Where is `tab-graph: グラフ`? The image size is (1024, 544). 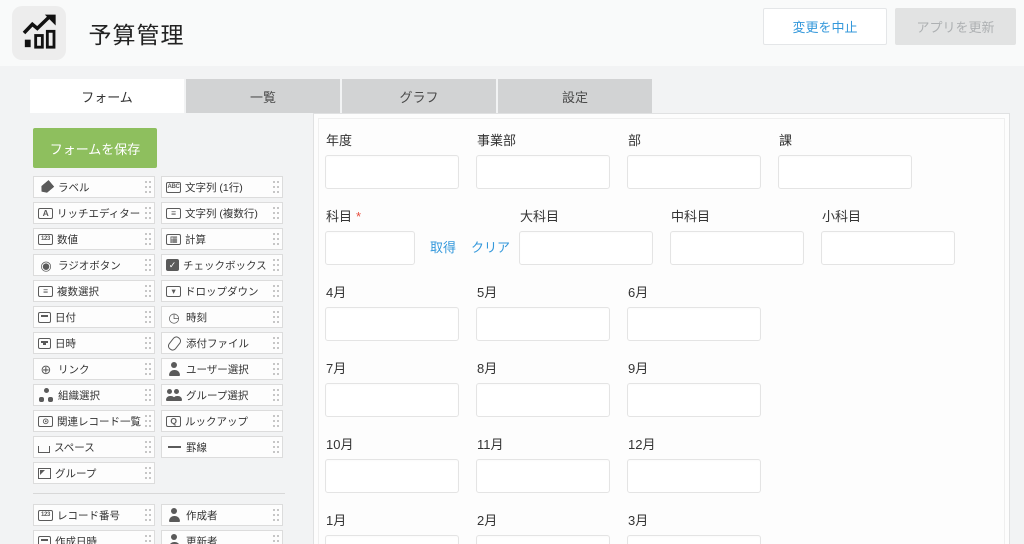
tab-graph: グラフ is located at coordinates (419, 96).